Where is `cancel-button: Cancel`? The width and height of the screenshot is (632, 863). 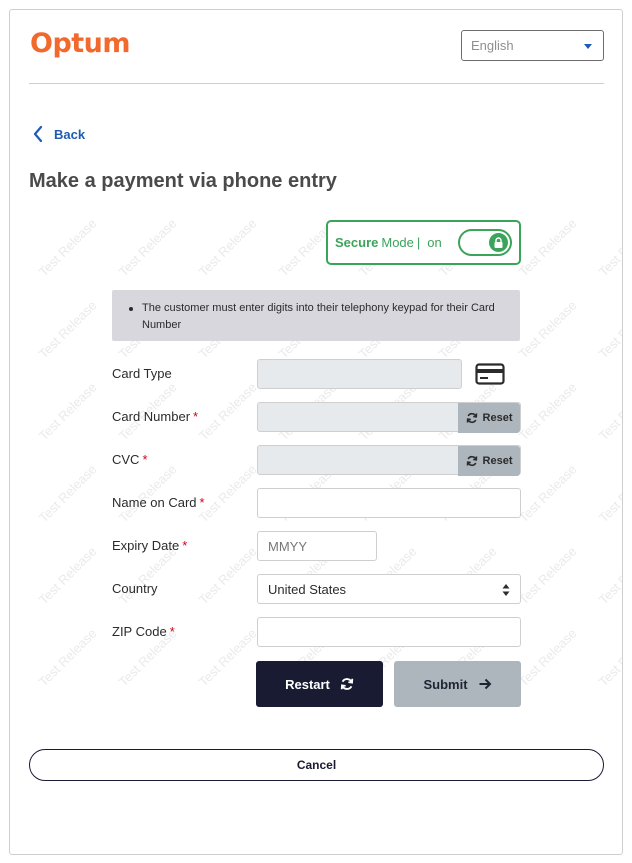
cancel-button: Cancel is located at coordinates (316, 765).